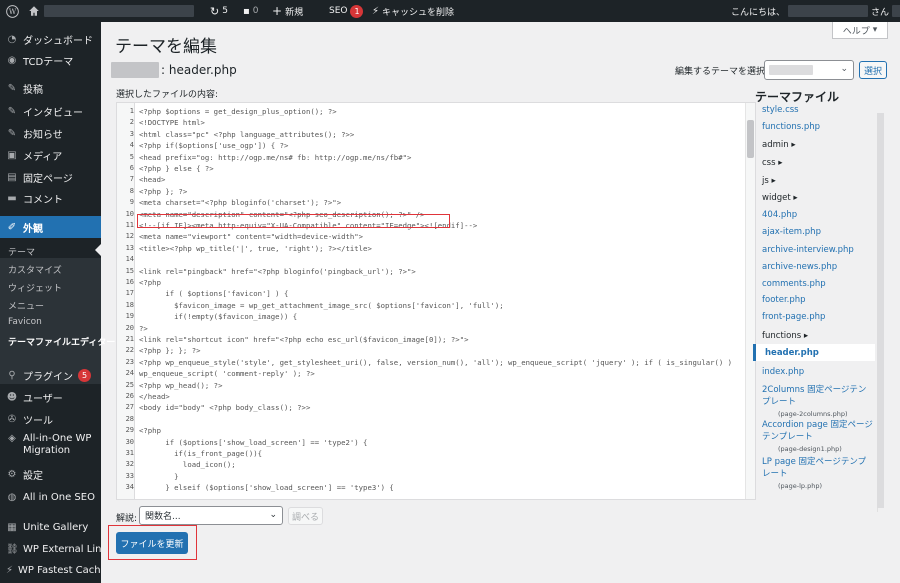  Describe the element at coordinates (50, 269) in the screenshot. I see `submenu-customize: カスタマイズ` at that location.